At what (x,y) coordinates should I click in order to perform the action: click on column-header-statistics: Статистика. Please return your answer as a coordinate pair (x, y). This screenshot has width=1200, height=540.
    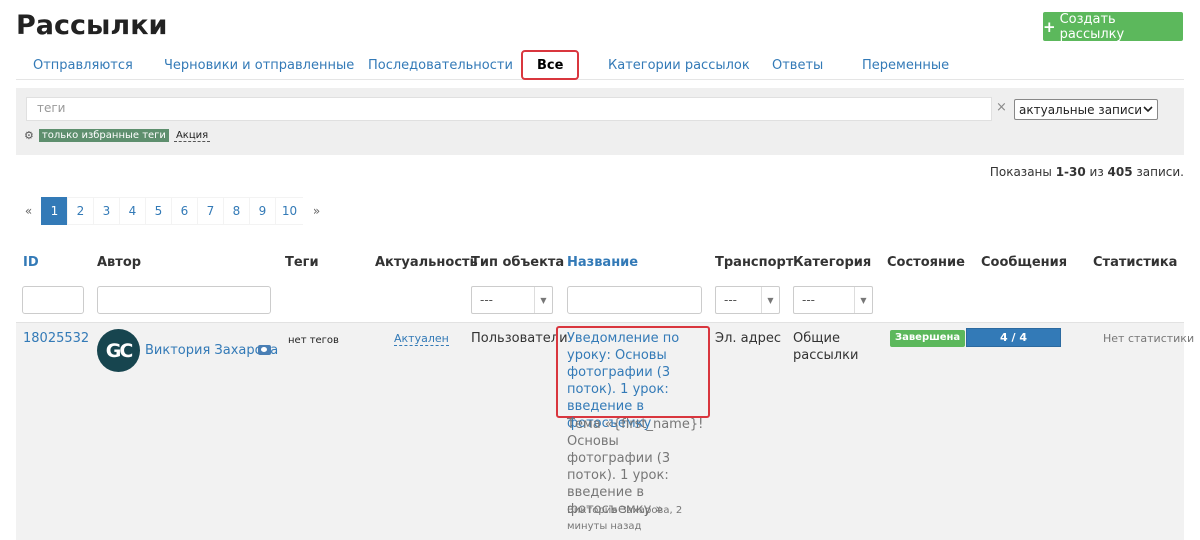
    Looking at the image, I should click on (1135, 262).